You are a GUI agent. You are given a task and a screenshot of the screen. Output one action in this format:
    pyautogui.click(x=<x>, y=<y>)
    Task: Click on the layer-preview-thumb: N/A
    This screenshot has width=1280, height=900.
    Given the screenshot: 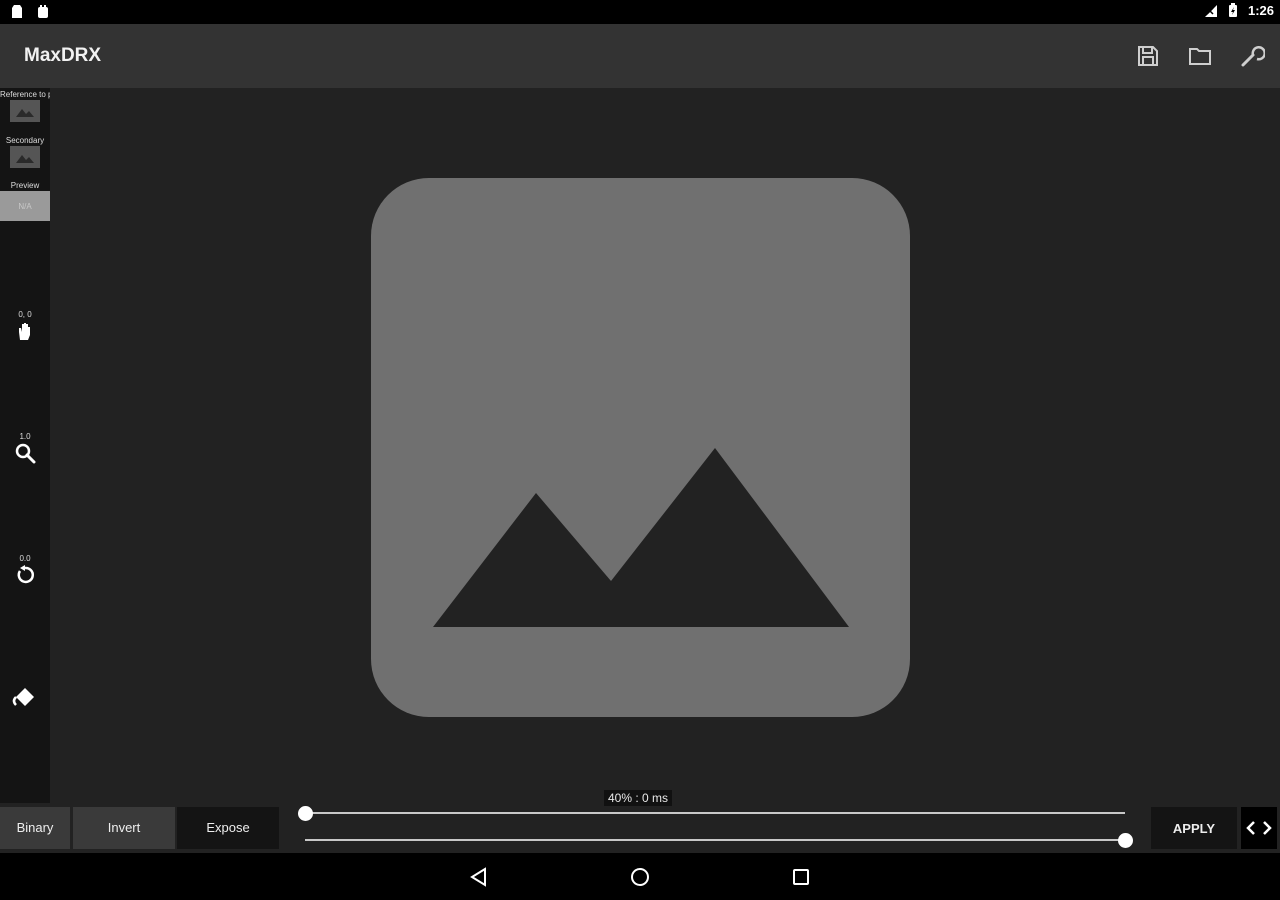 What is the action you would take?
    pyautogui.click(x=25, y=206)
    